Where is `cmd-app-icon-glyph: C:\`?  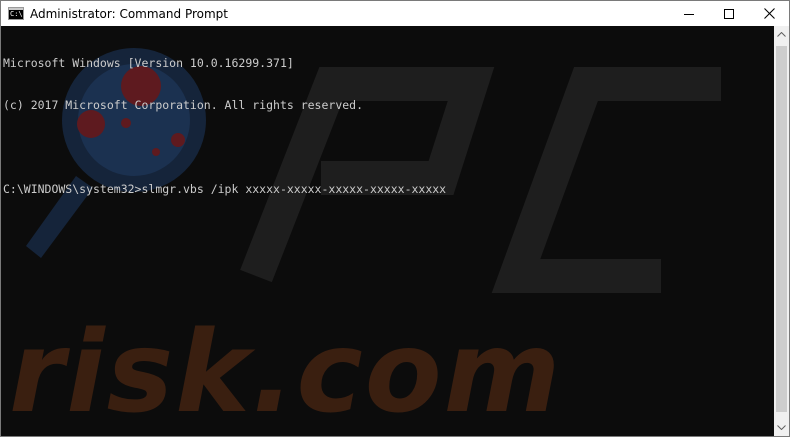 cmd-app-icon-glyph: C:\ is located at coordinates (16, 14).